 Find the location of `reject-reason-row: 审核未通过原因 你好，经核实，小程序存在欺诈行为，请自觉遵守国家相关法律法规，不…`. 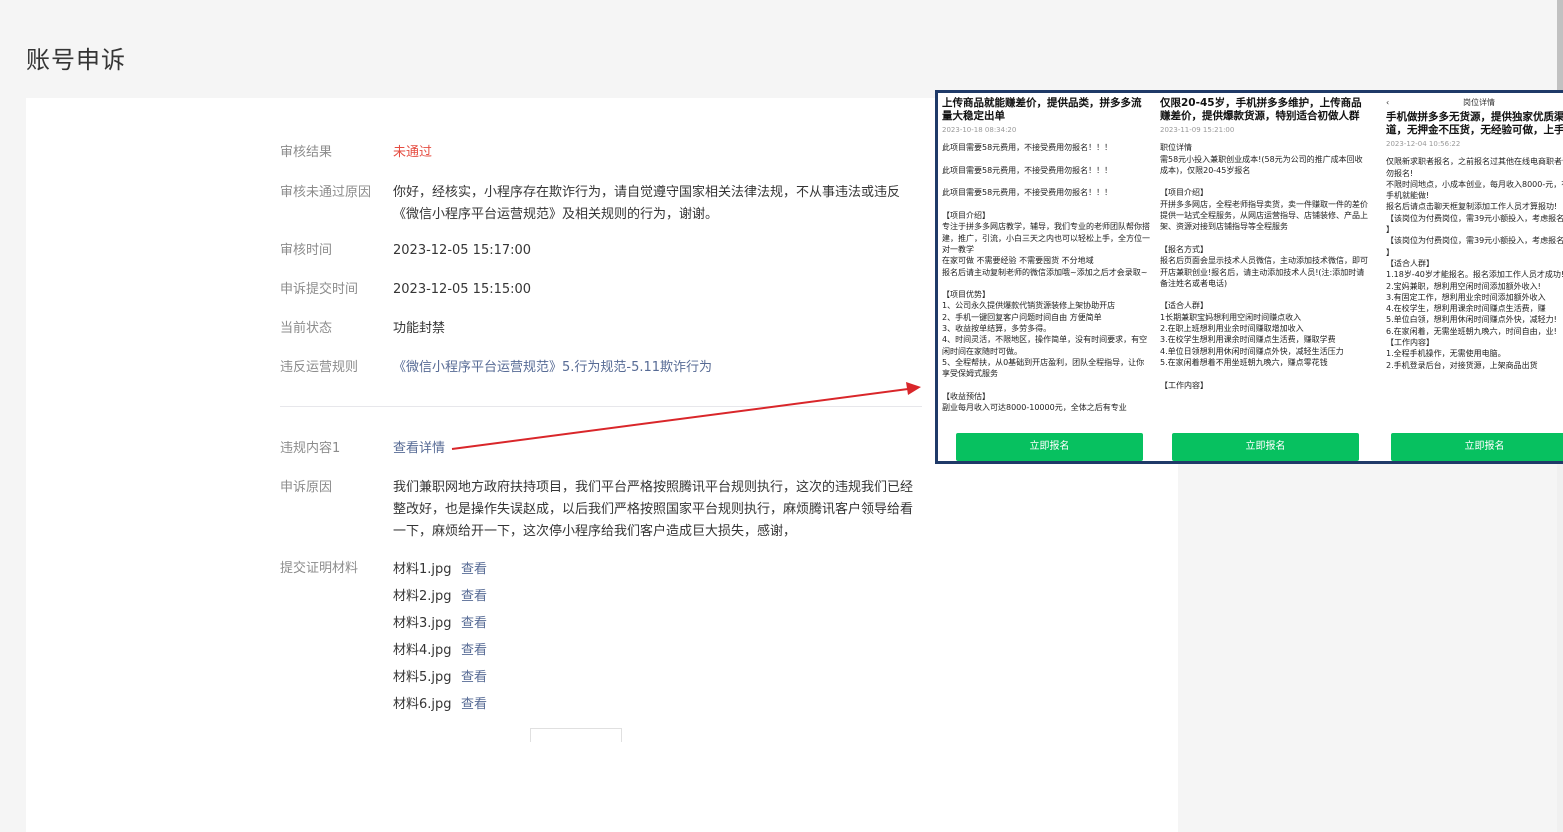

reject-reason-row: 审核未通过原因 你好，经核实，小程序存在欺诈行为，请自觉遵守国家相关法律法规，不… is located at coordinates (601, 204).